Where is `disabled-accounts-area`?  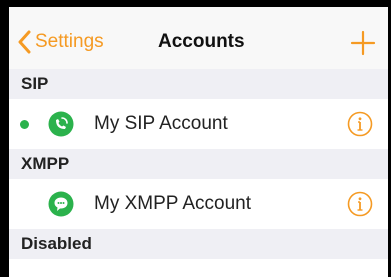 disabled-accounts-area is located at coordinates (198, 268).